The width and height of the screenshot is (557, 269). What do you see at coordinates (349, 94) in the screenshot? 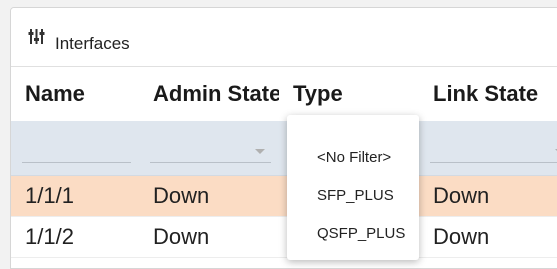
I see `column-header-type: Type` at bounding box center [349, 94].